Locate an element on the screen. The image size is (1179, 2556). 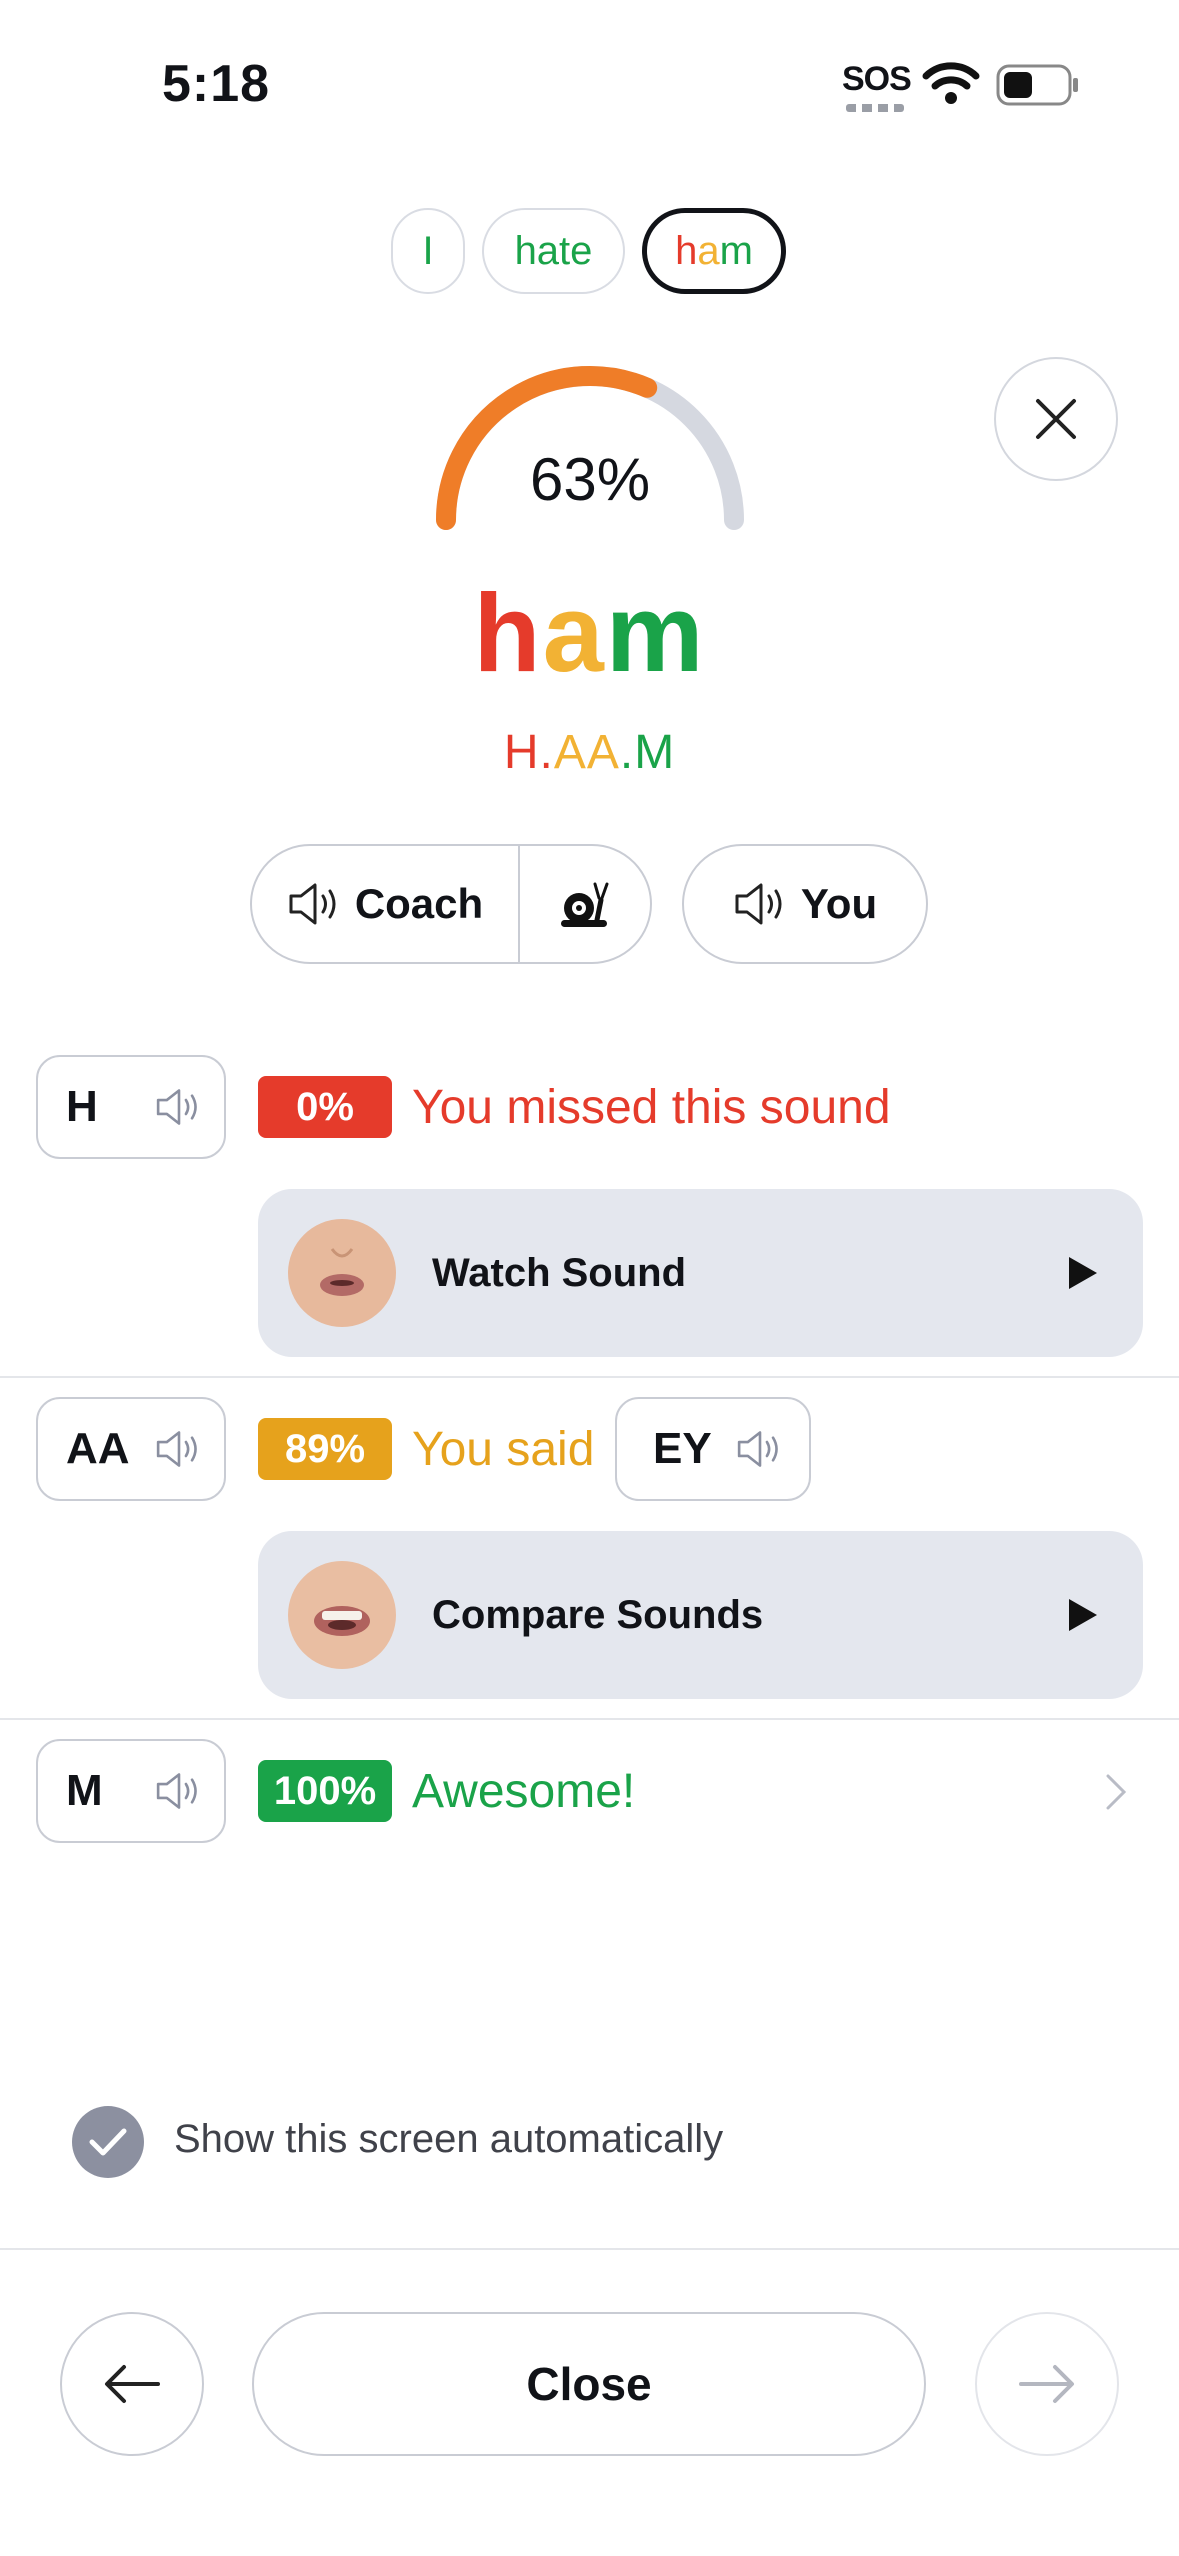
checkmark-icon is located at coordinates (108, 2142).